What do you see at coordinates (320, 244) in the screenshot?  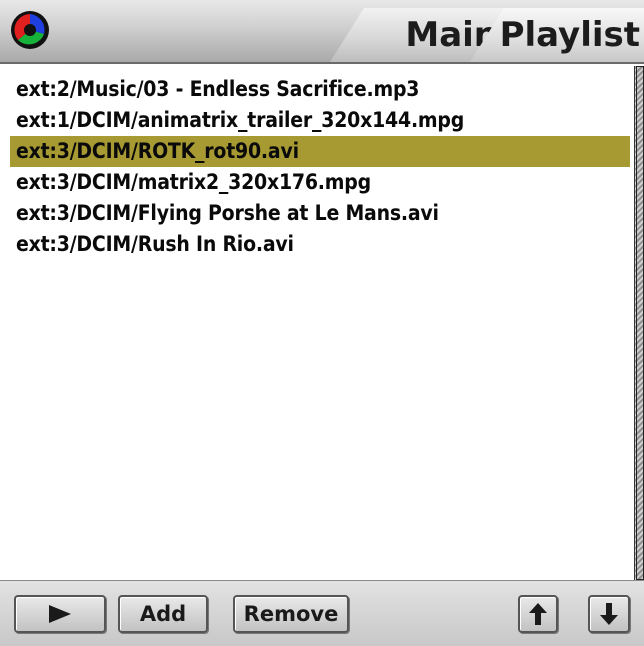 I see `list-item: ext:3/DCIM/Rush In Rio.avi` at bounding box center [320, 244].